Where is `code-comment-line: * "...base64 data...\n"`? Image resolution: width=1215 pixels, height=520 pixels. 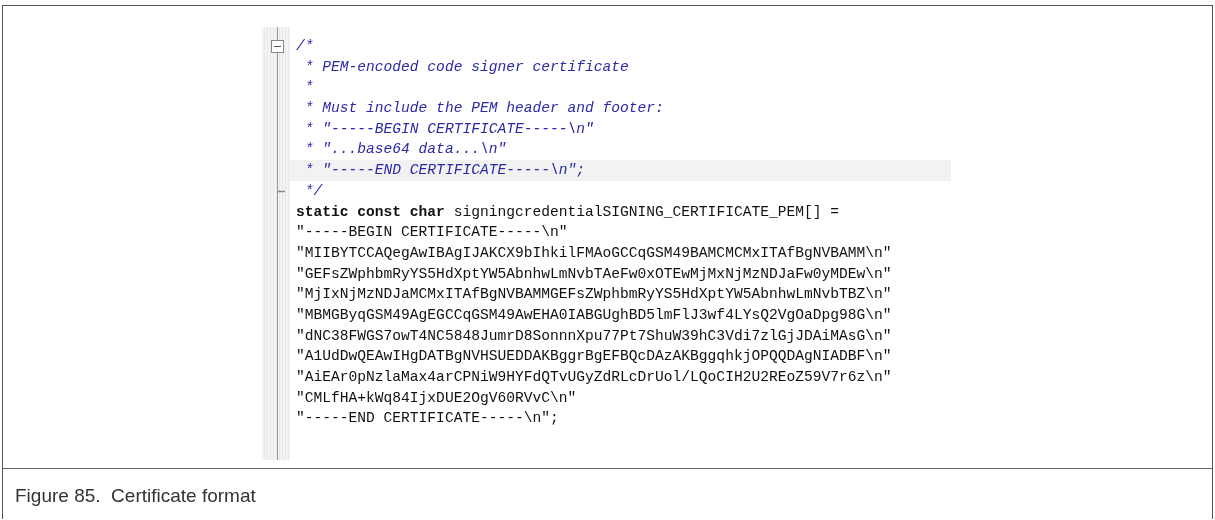 code-comment-line: * "...base64 data...\n" is located at coordinates (405, 150).